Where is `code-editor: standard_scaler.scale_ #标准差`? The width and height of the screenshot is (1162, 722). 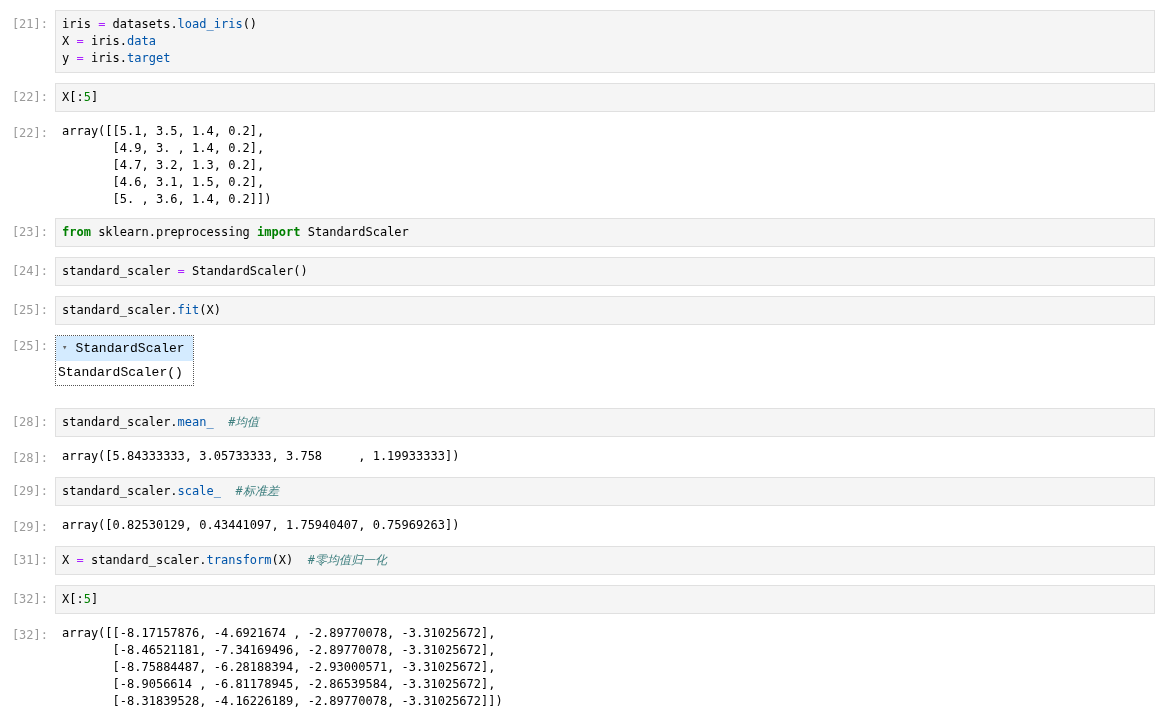 code-editor: standard_scaler.scale_ #标准差 is located at coordinates (605, 491).